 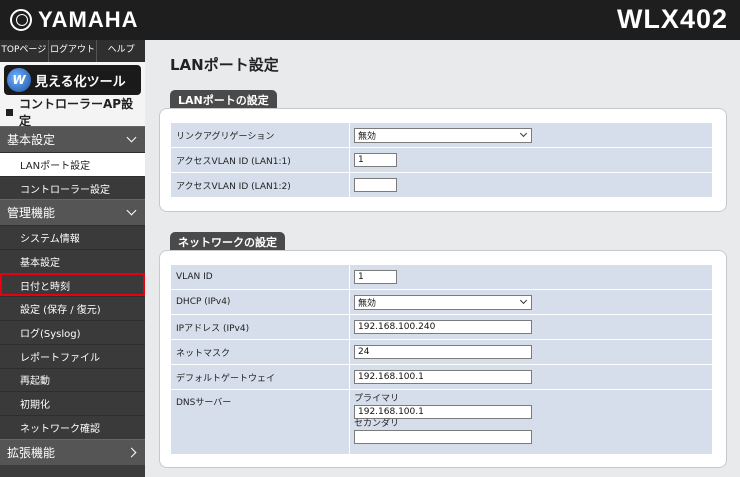 I want to click on form-row: ネットマスク 24, so click(x=441, y=352).